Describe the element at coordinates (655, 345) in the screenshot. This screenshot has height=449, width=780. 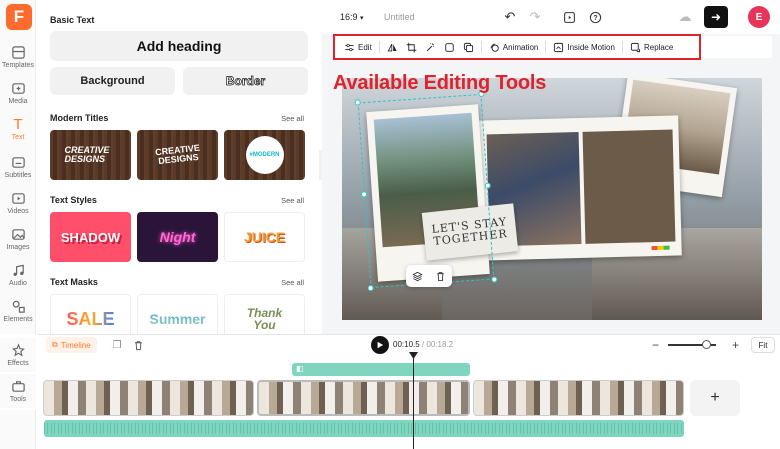
I see `zoom-out-button: −` at that location.